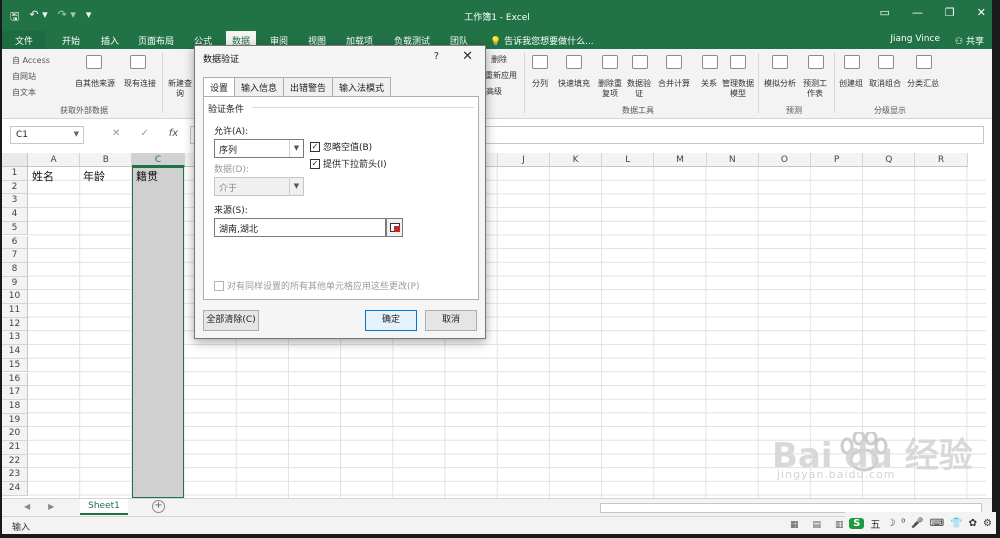  What do you see at coordinates (15, 475) in the screenshot?
I see `row-header-23: 23` at bounding box center [15, 475].